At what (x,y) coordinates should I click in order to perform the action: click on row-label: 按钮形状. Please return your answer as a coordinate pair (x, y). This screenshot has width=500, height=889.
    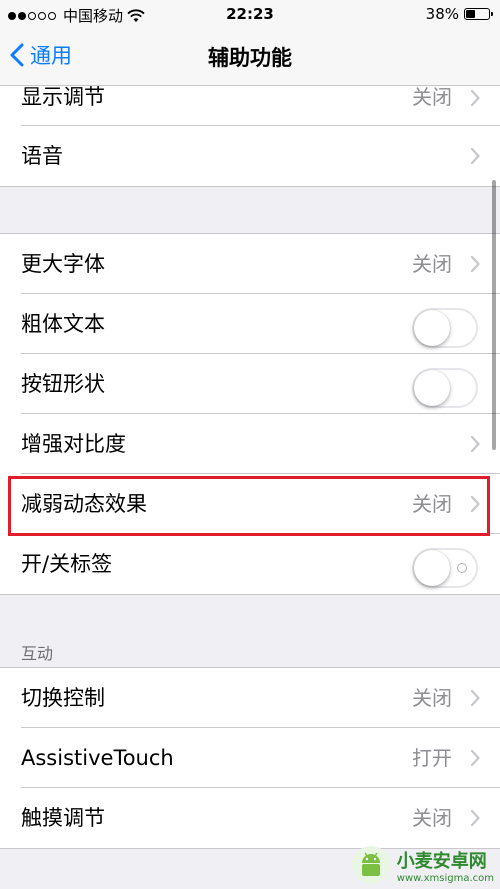
    Looking at the image, I should click on (63, 384).